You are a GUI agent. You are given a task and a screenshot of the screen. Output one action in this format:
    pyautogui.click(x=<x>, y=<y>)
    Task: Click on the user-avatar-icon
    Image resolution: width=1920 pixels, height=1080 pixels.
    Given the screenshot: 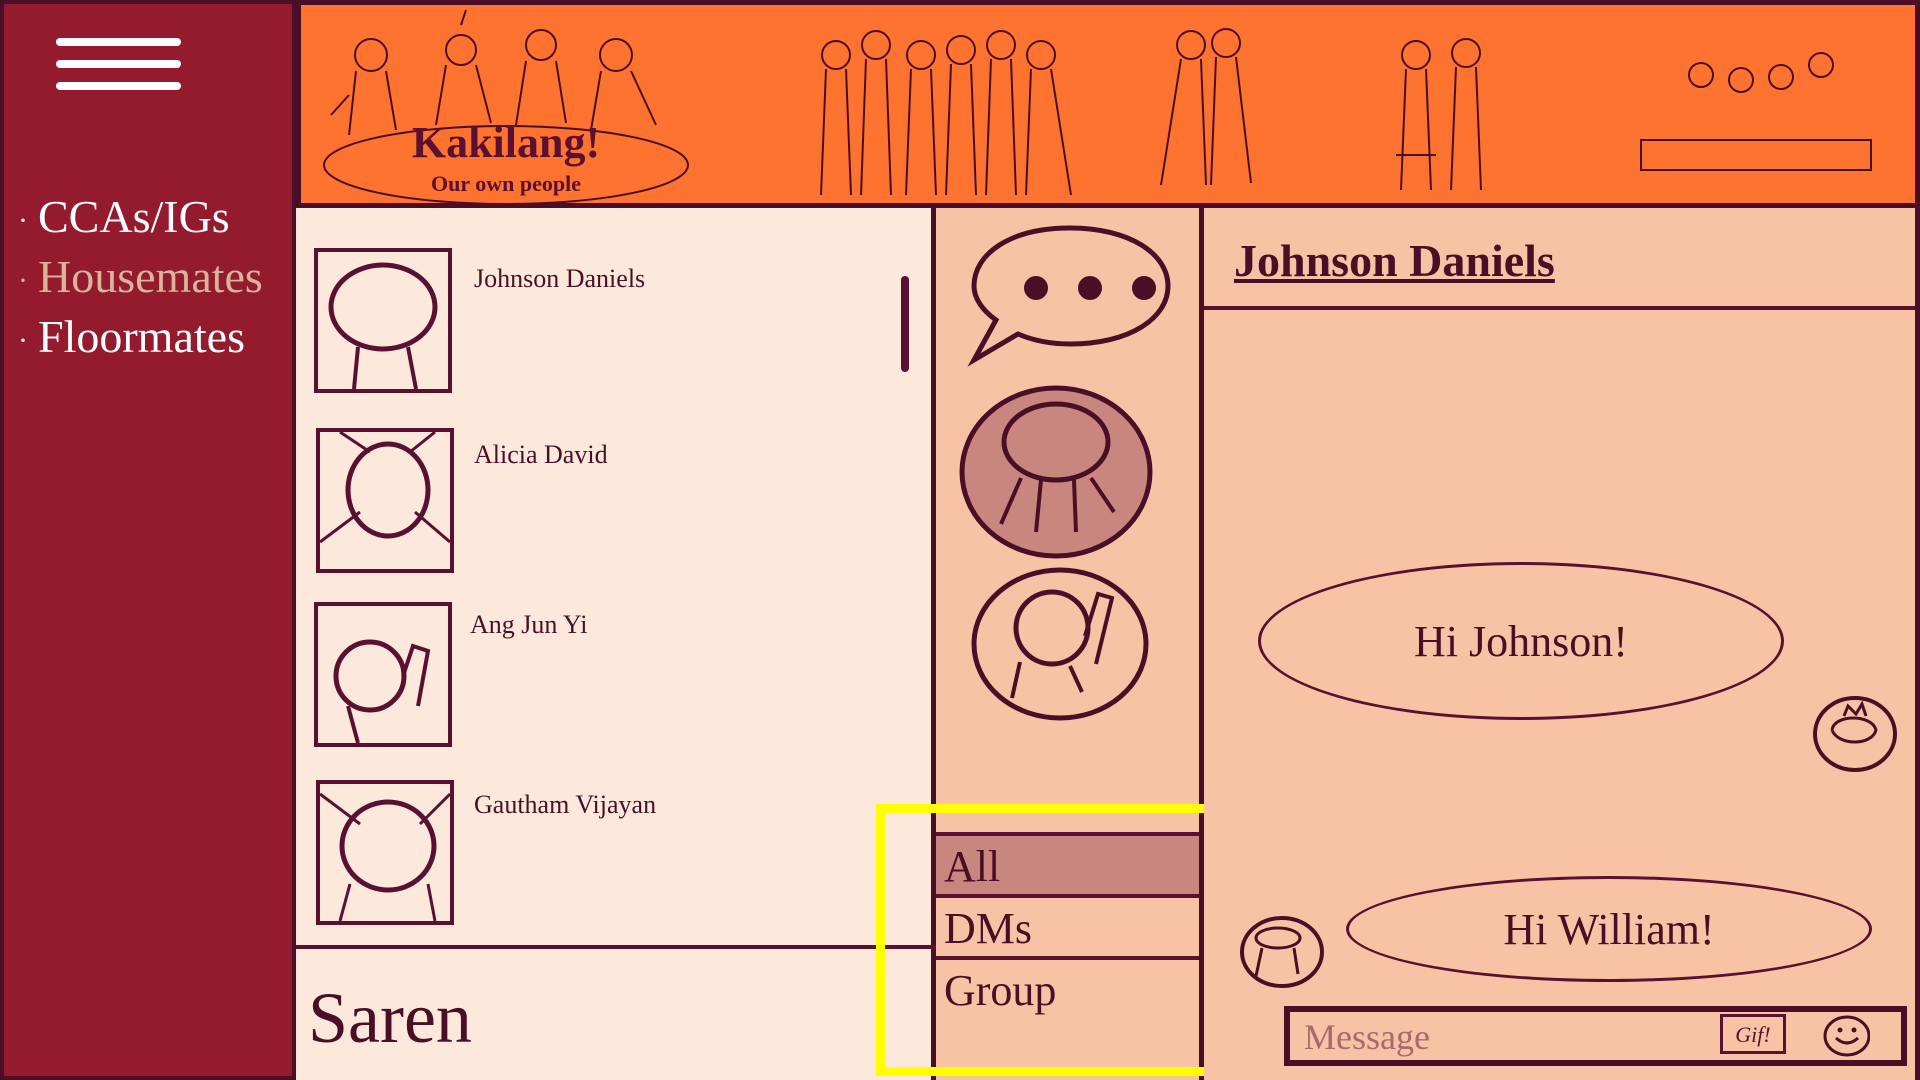 What is the action you would take?
    pyautogui.click(x=1056, y=472)
    